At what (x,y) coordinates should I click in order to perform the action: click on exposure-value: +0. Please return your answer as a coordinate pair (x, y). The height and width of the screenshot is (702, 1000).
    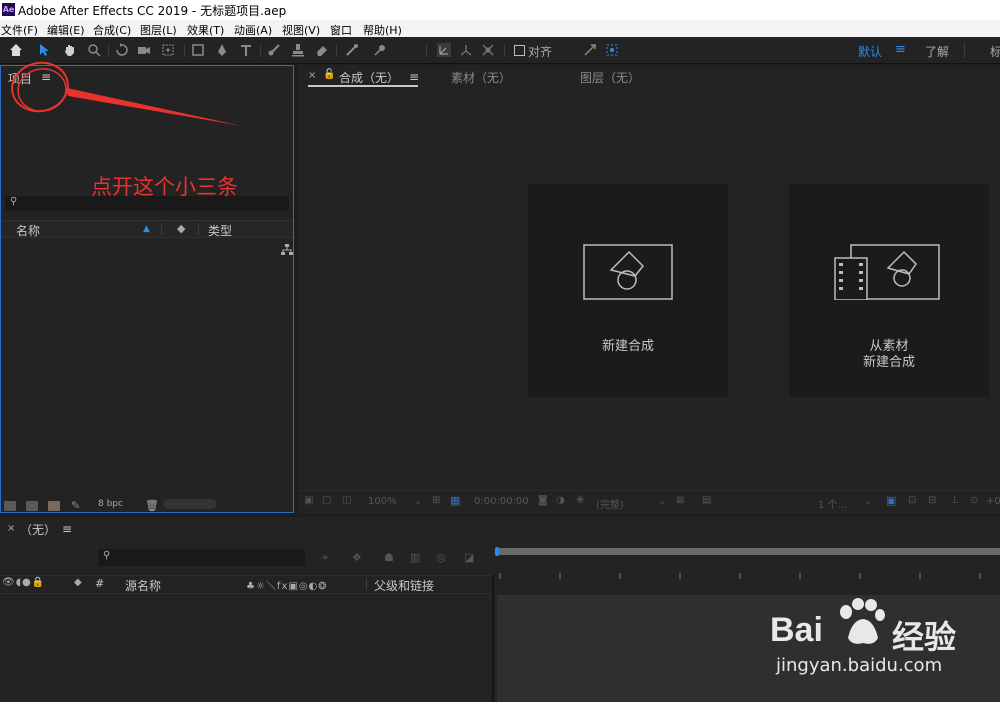
    Looking at the image, I should click on (993, 501).